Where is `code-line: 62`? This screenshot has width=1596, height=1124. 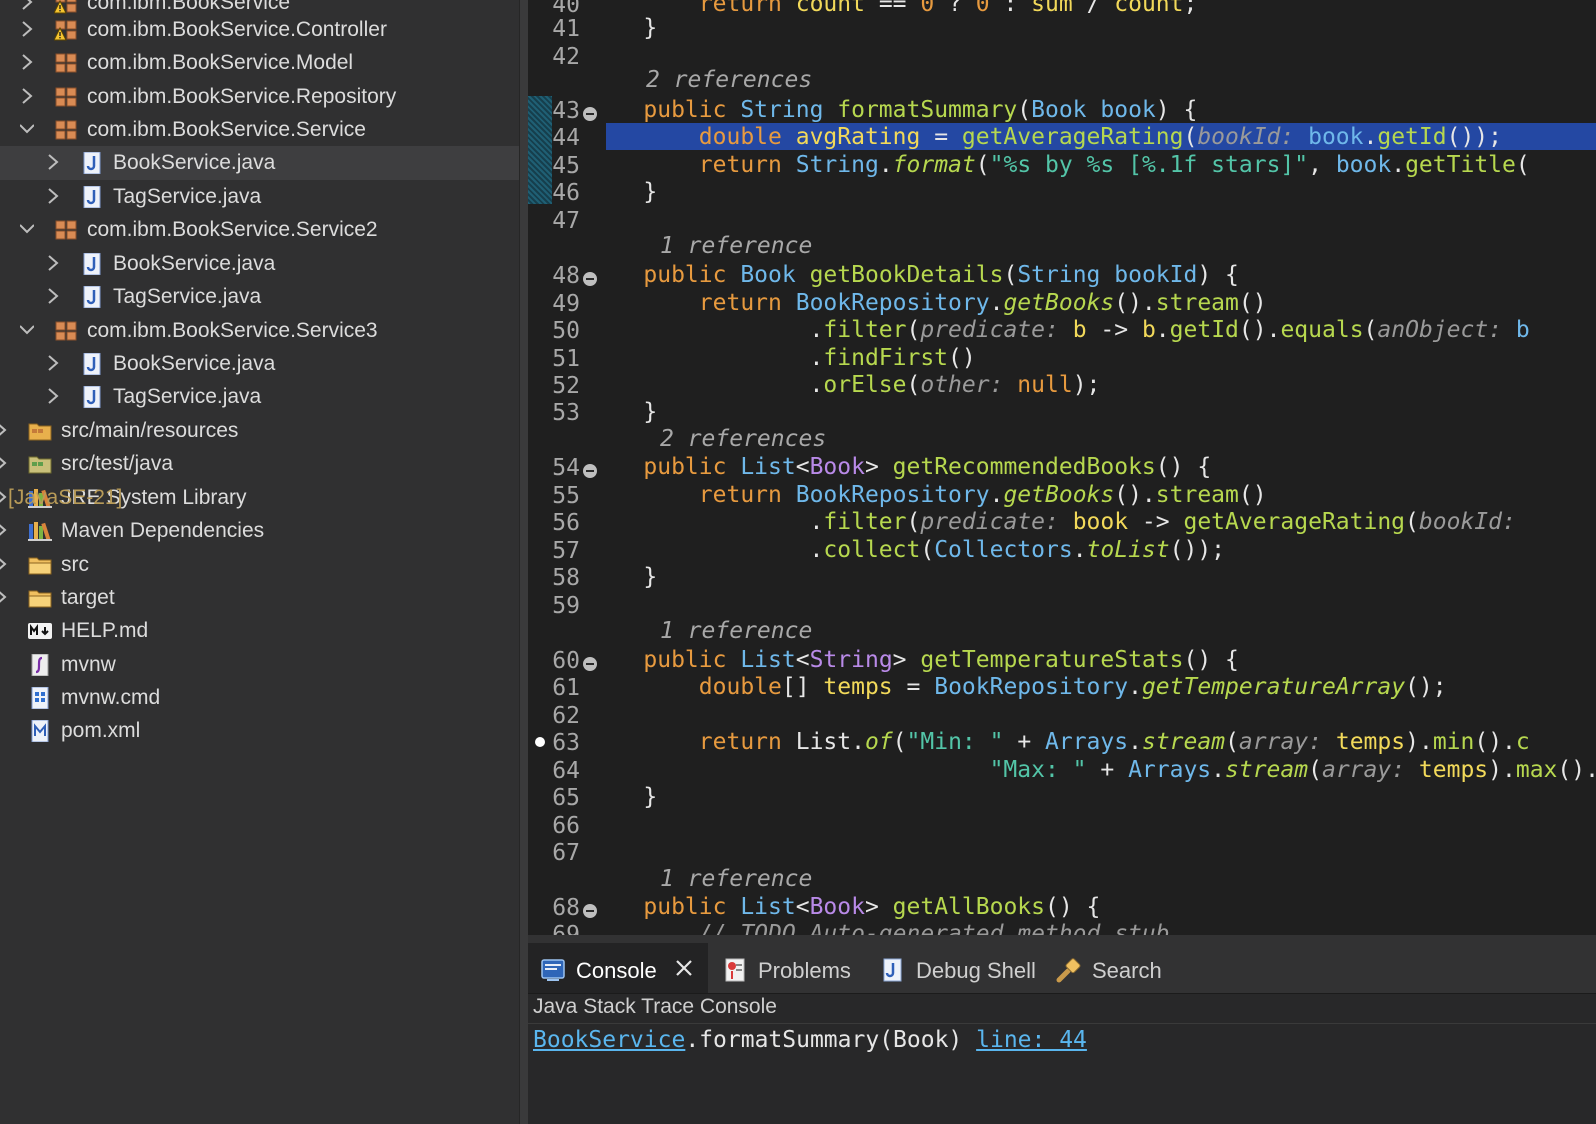
code-line: 62 is located at coordinates (1062, 715).